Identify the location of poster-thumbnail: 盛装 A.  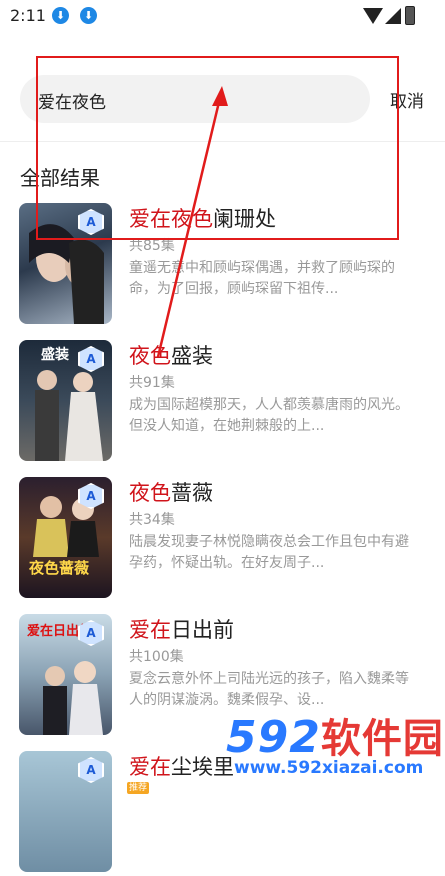
(65, 400).